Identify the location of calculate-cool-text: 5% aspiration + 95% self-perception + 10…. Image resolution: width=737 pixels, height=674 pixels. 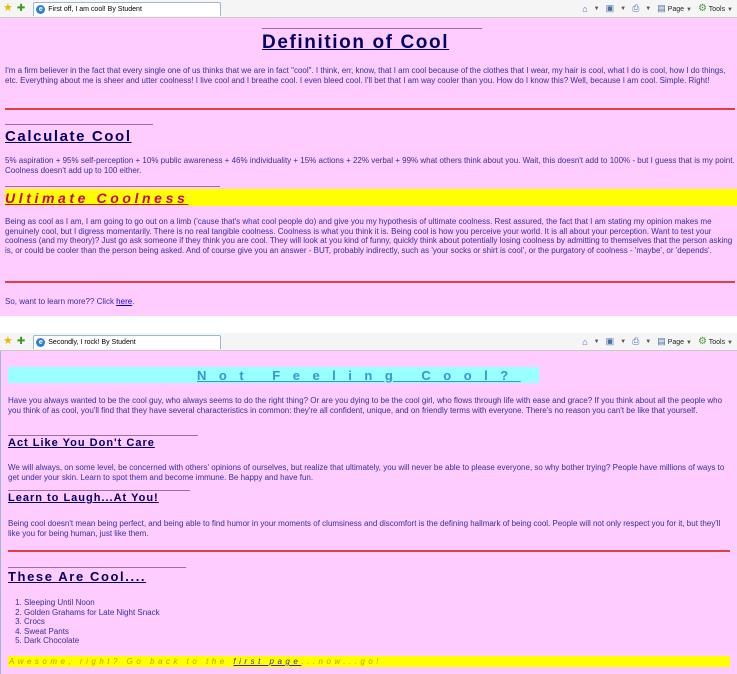
(370, 165).